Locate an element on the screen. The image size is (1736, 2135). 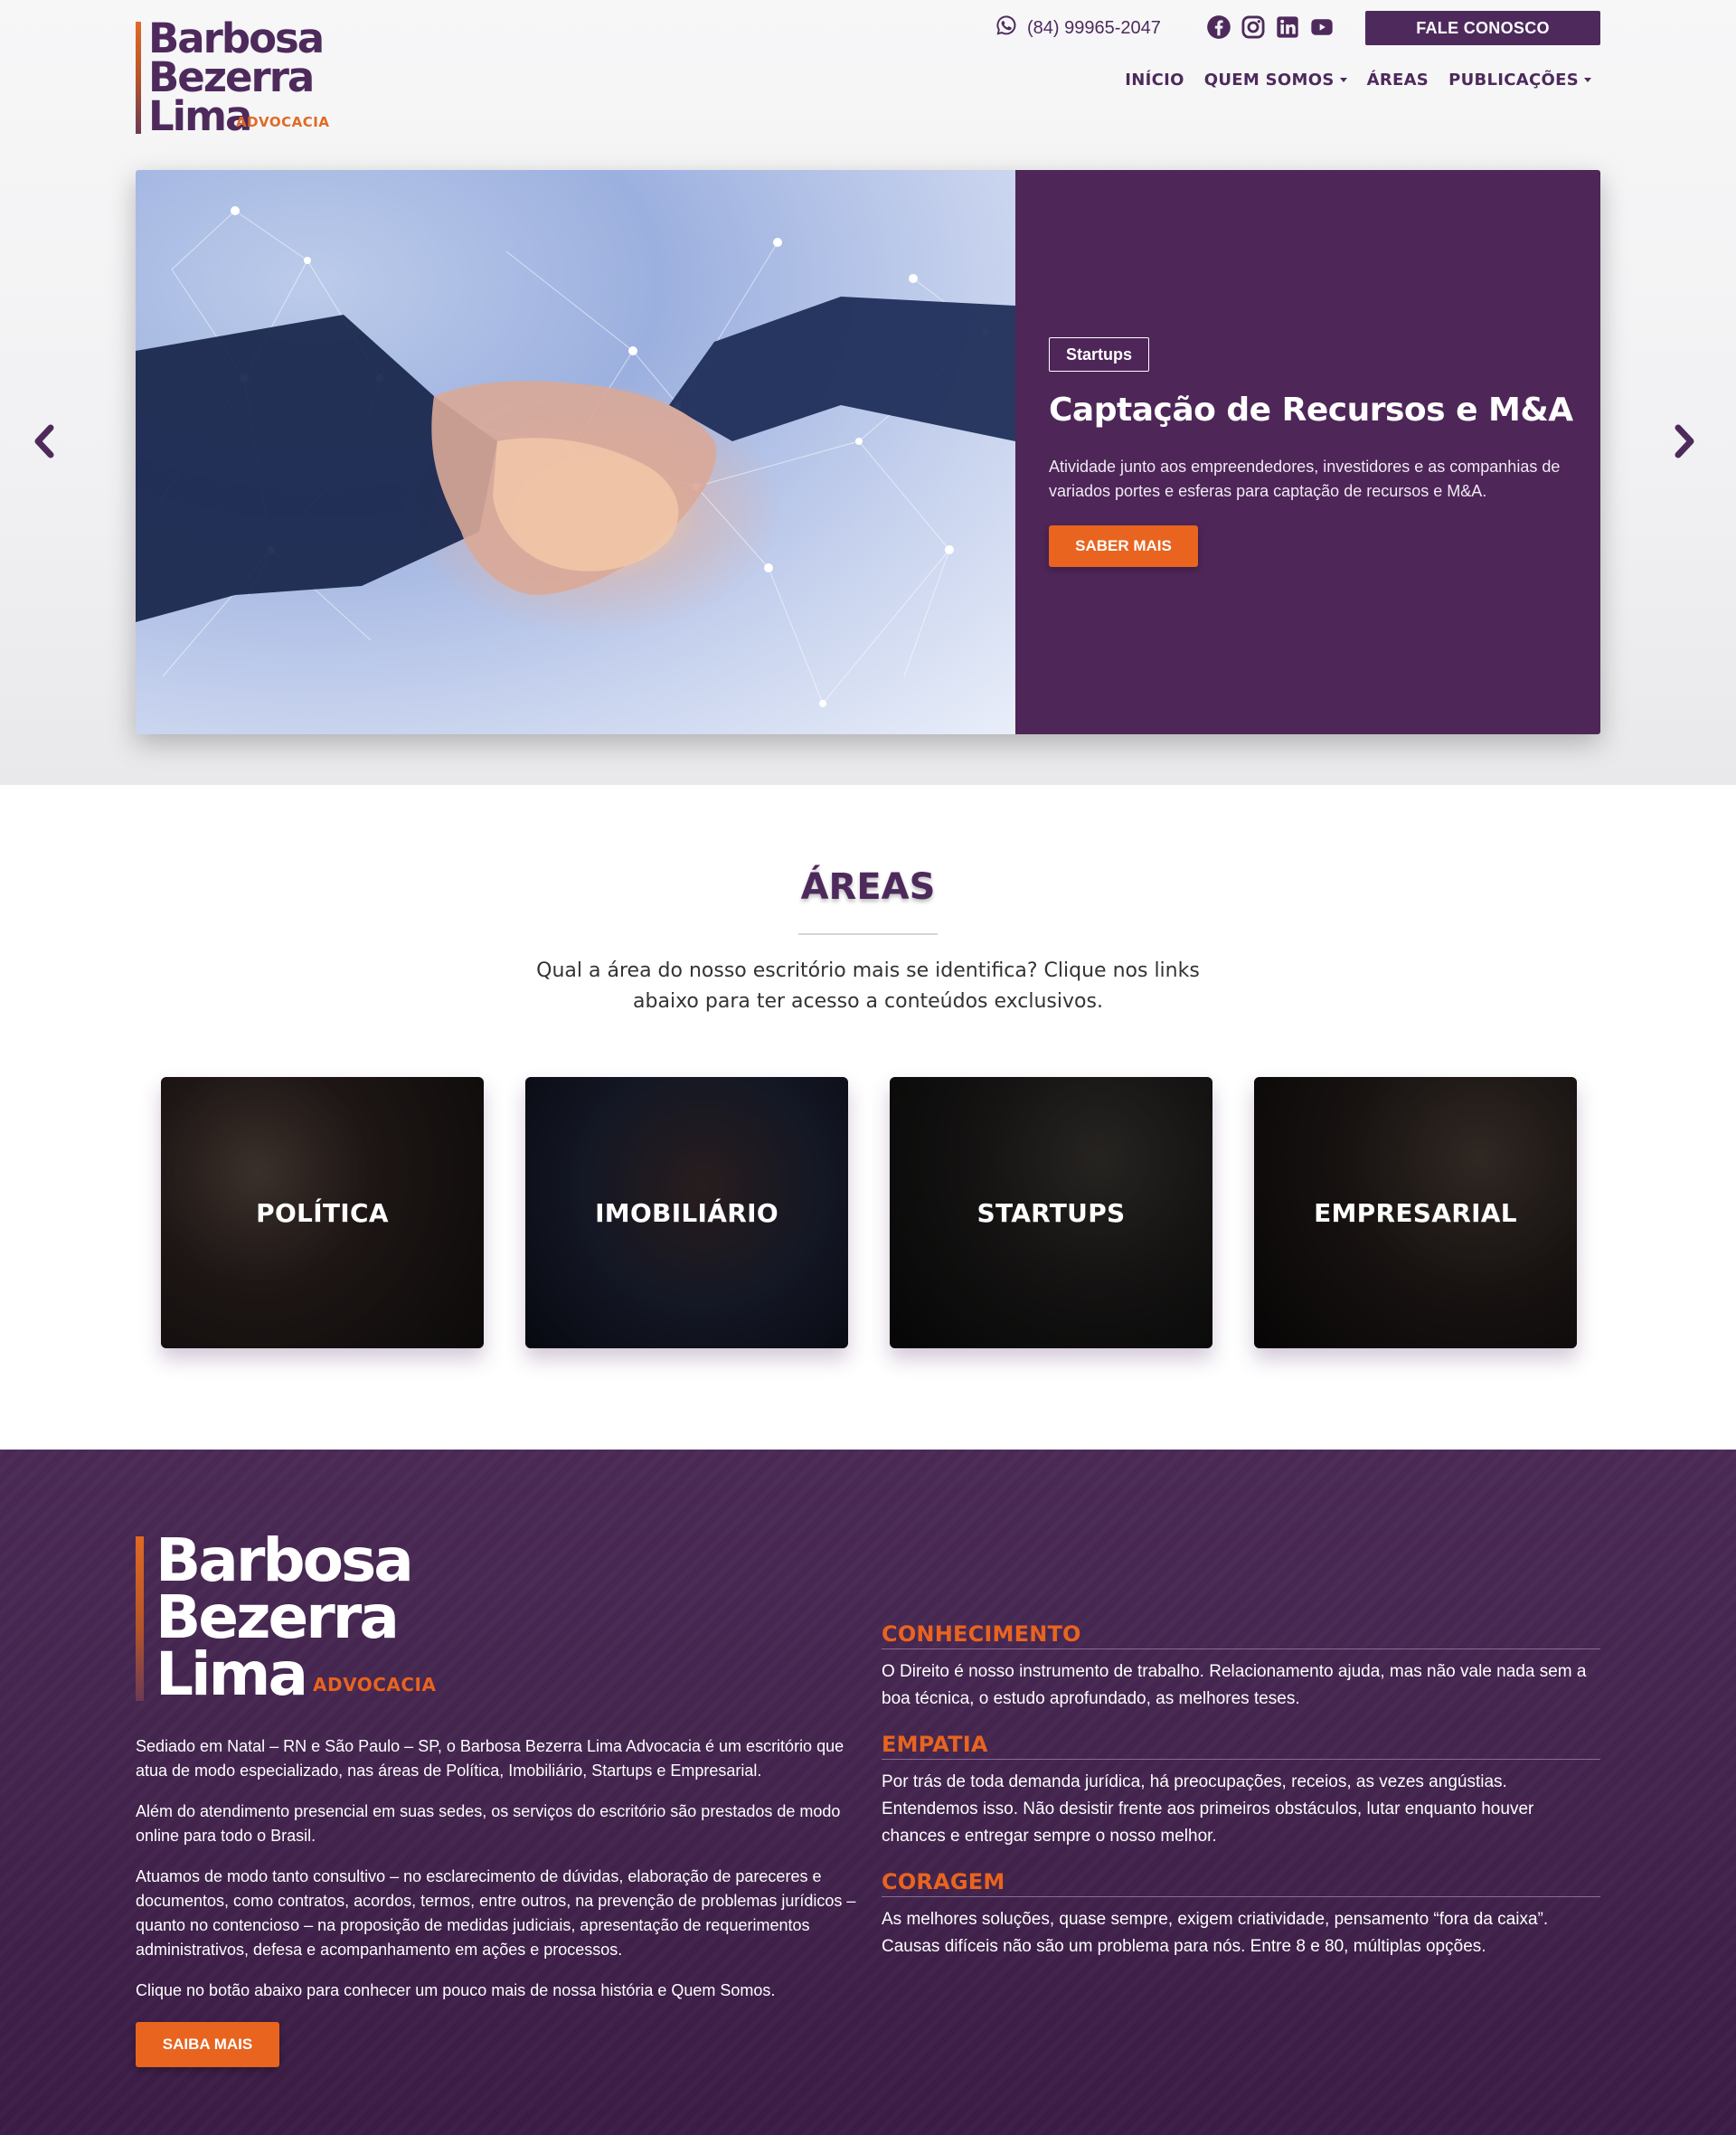
nav-item-label: PUBLICAÇÕES is located at coordinates (1514, 80).